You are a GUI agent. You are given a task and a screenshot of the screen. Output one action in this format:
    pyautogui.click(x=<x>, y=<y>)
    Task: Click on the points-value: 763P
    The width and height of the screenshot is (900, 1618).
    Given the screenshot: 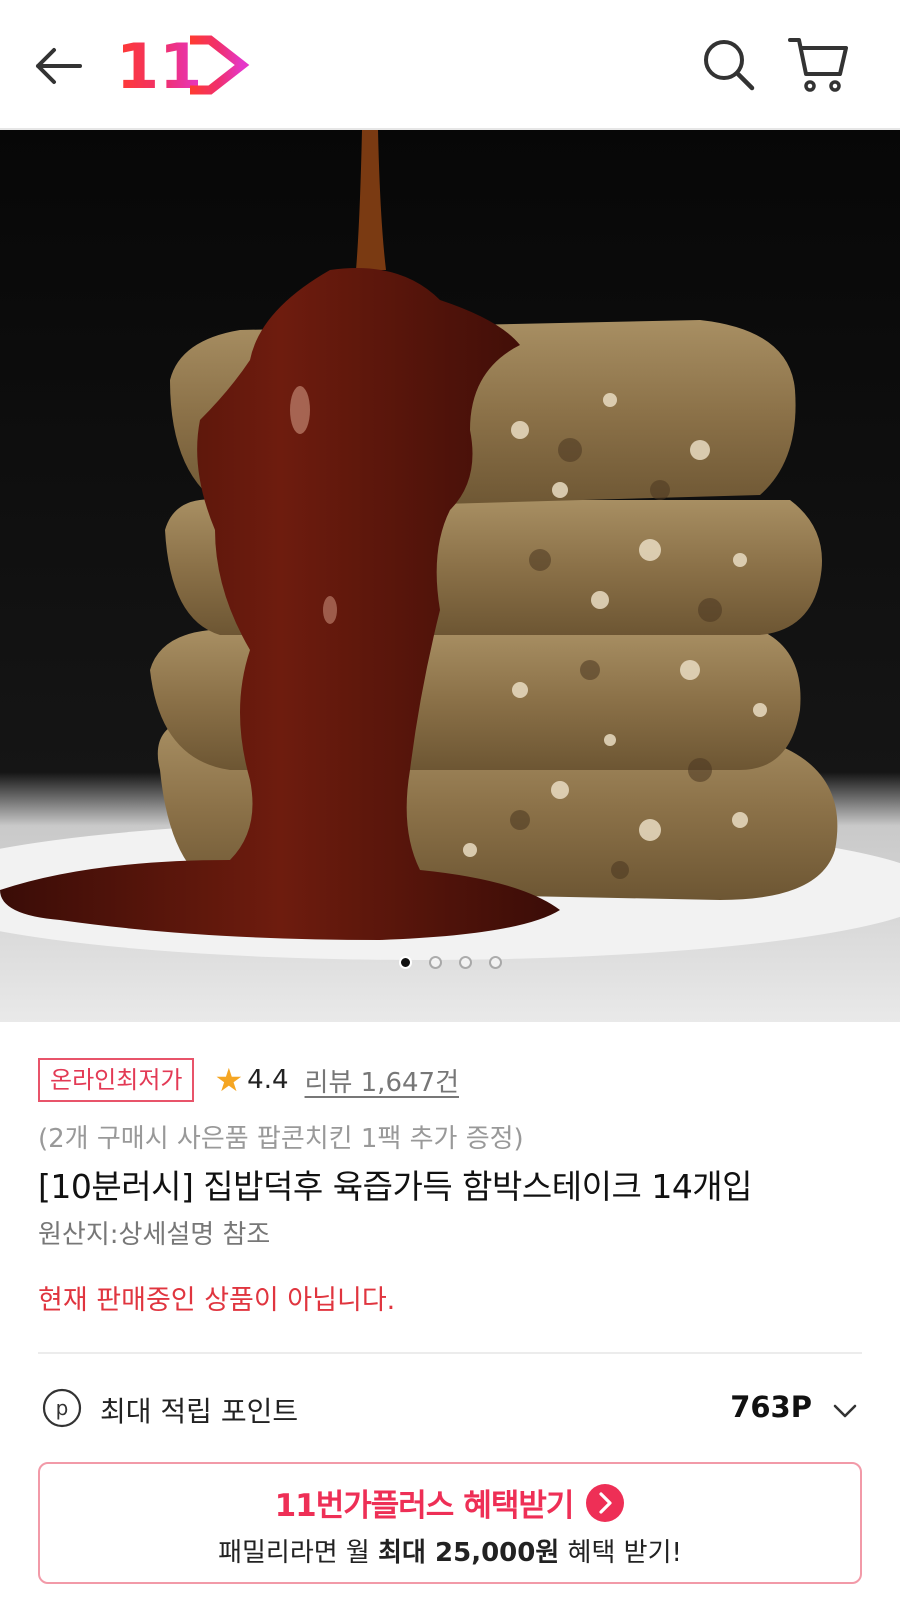 What is the action you would take?
    pyautogui.click(x=771, y=1407)
    